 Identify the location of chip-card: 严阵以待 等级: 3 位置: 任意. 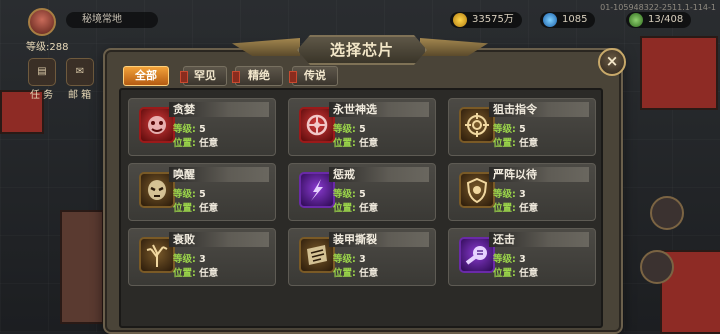
(522, 192).